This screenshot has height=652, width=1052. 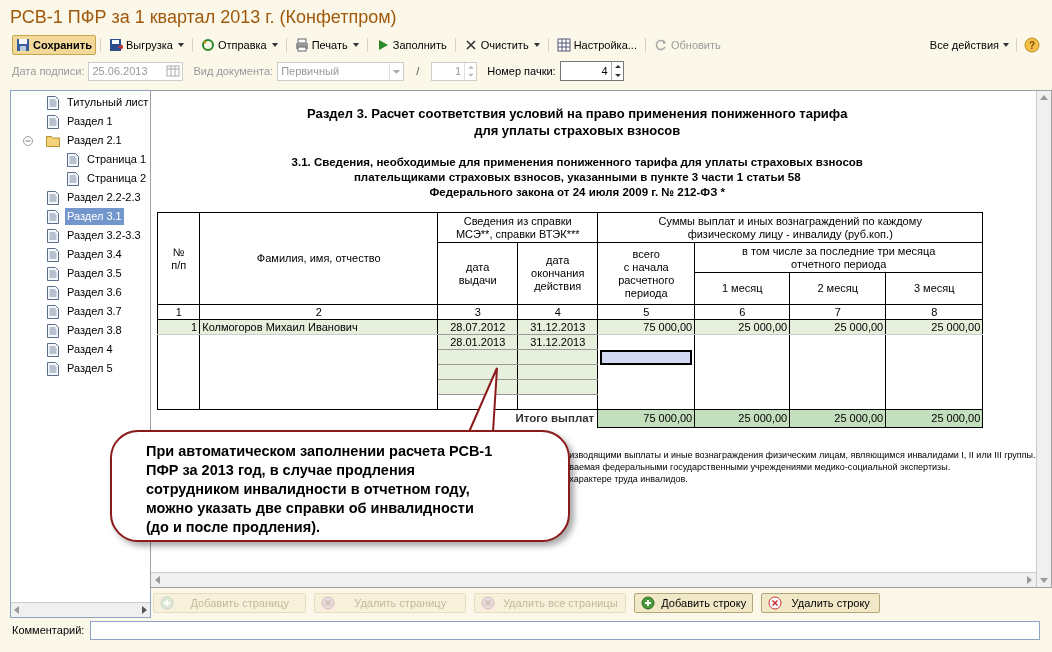 What do you see at coordinates (117, 159) in the screenshot?
I see `tree-item: Страница 1` at bounding box center [117, 159].